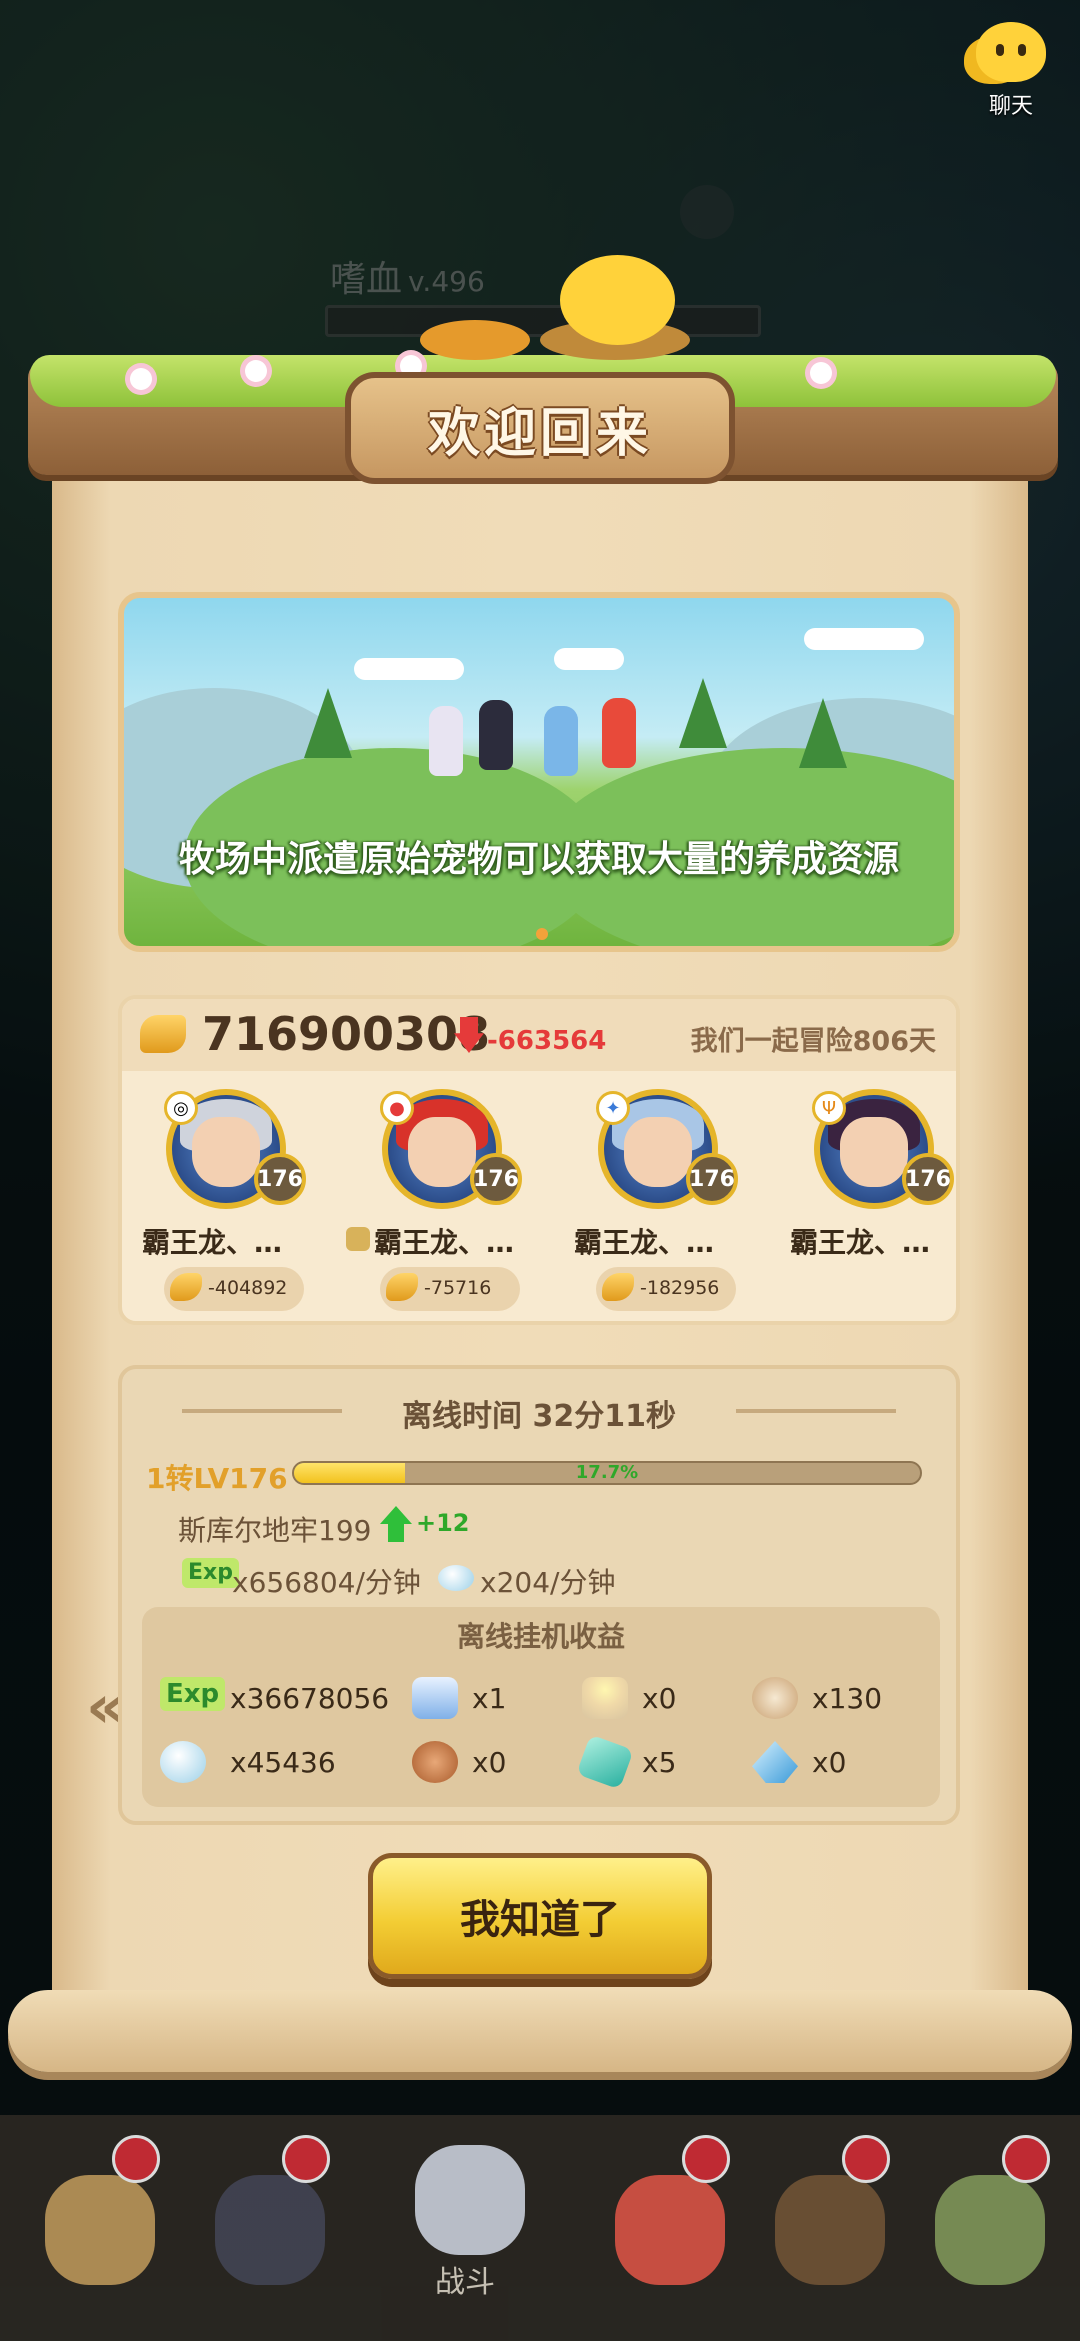 This screenshot has height=2341, width=1080. I want to click on mascot-bird-icon, so click(615, 297).